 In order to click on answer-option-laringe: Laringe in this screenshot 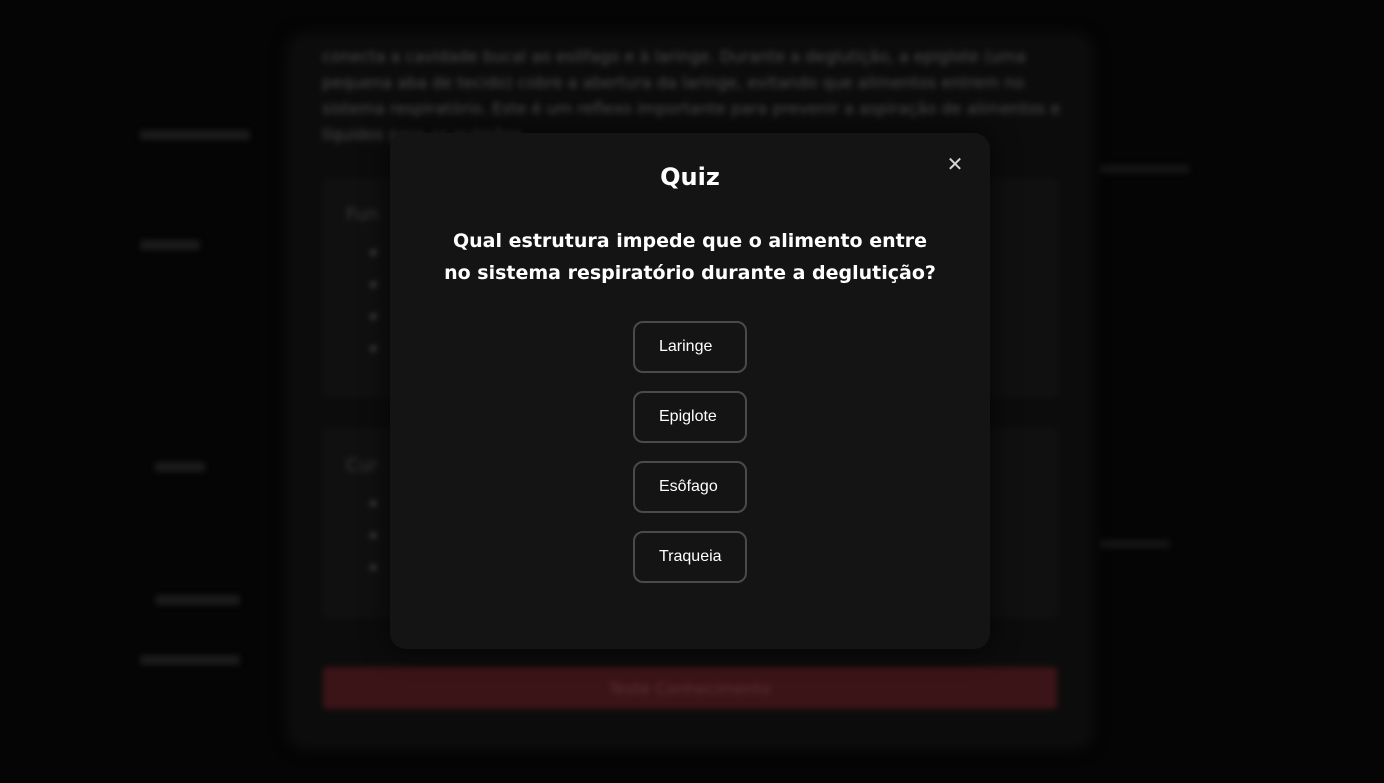, I will do `click(690, 347)`.